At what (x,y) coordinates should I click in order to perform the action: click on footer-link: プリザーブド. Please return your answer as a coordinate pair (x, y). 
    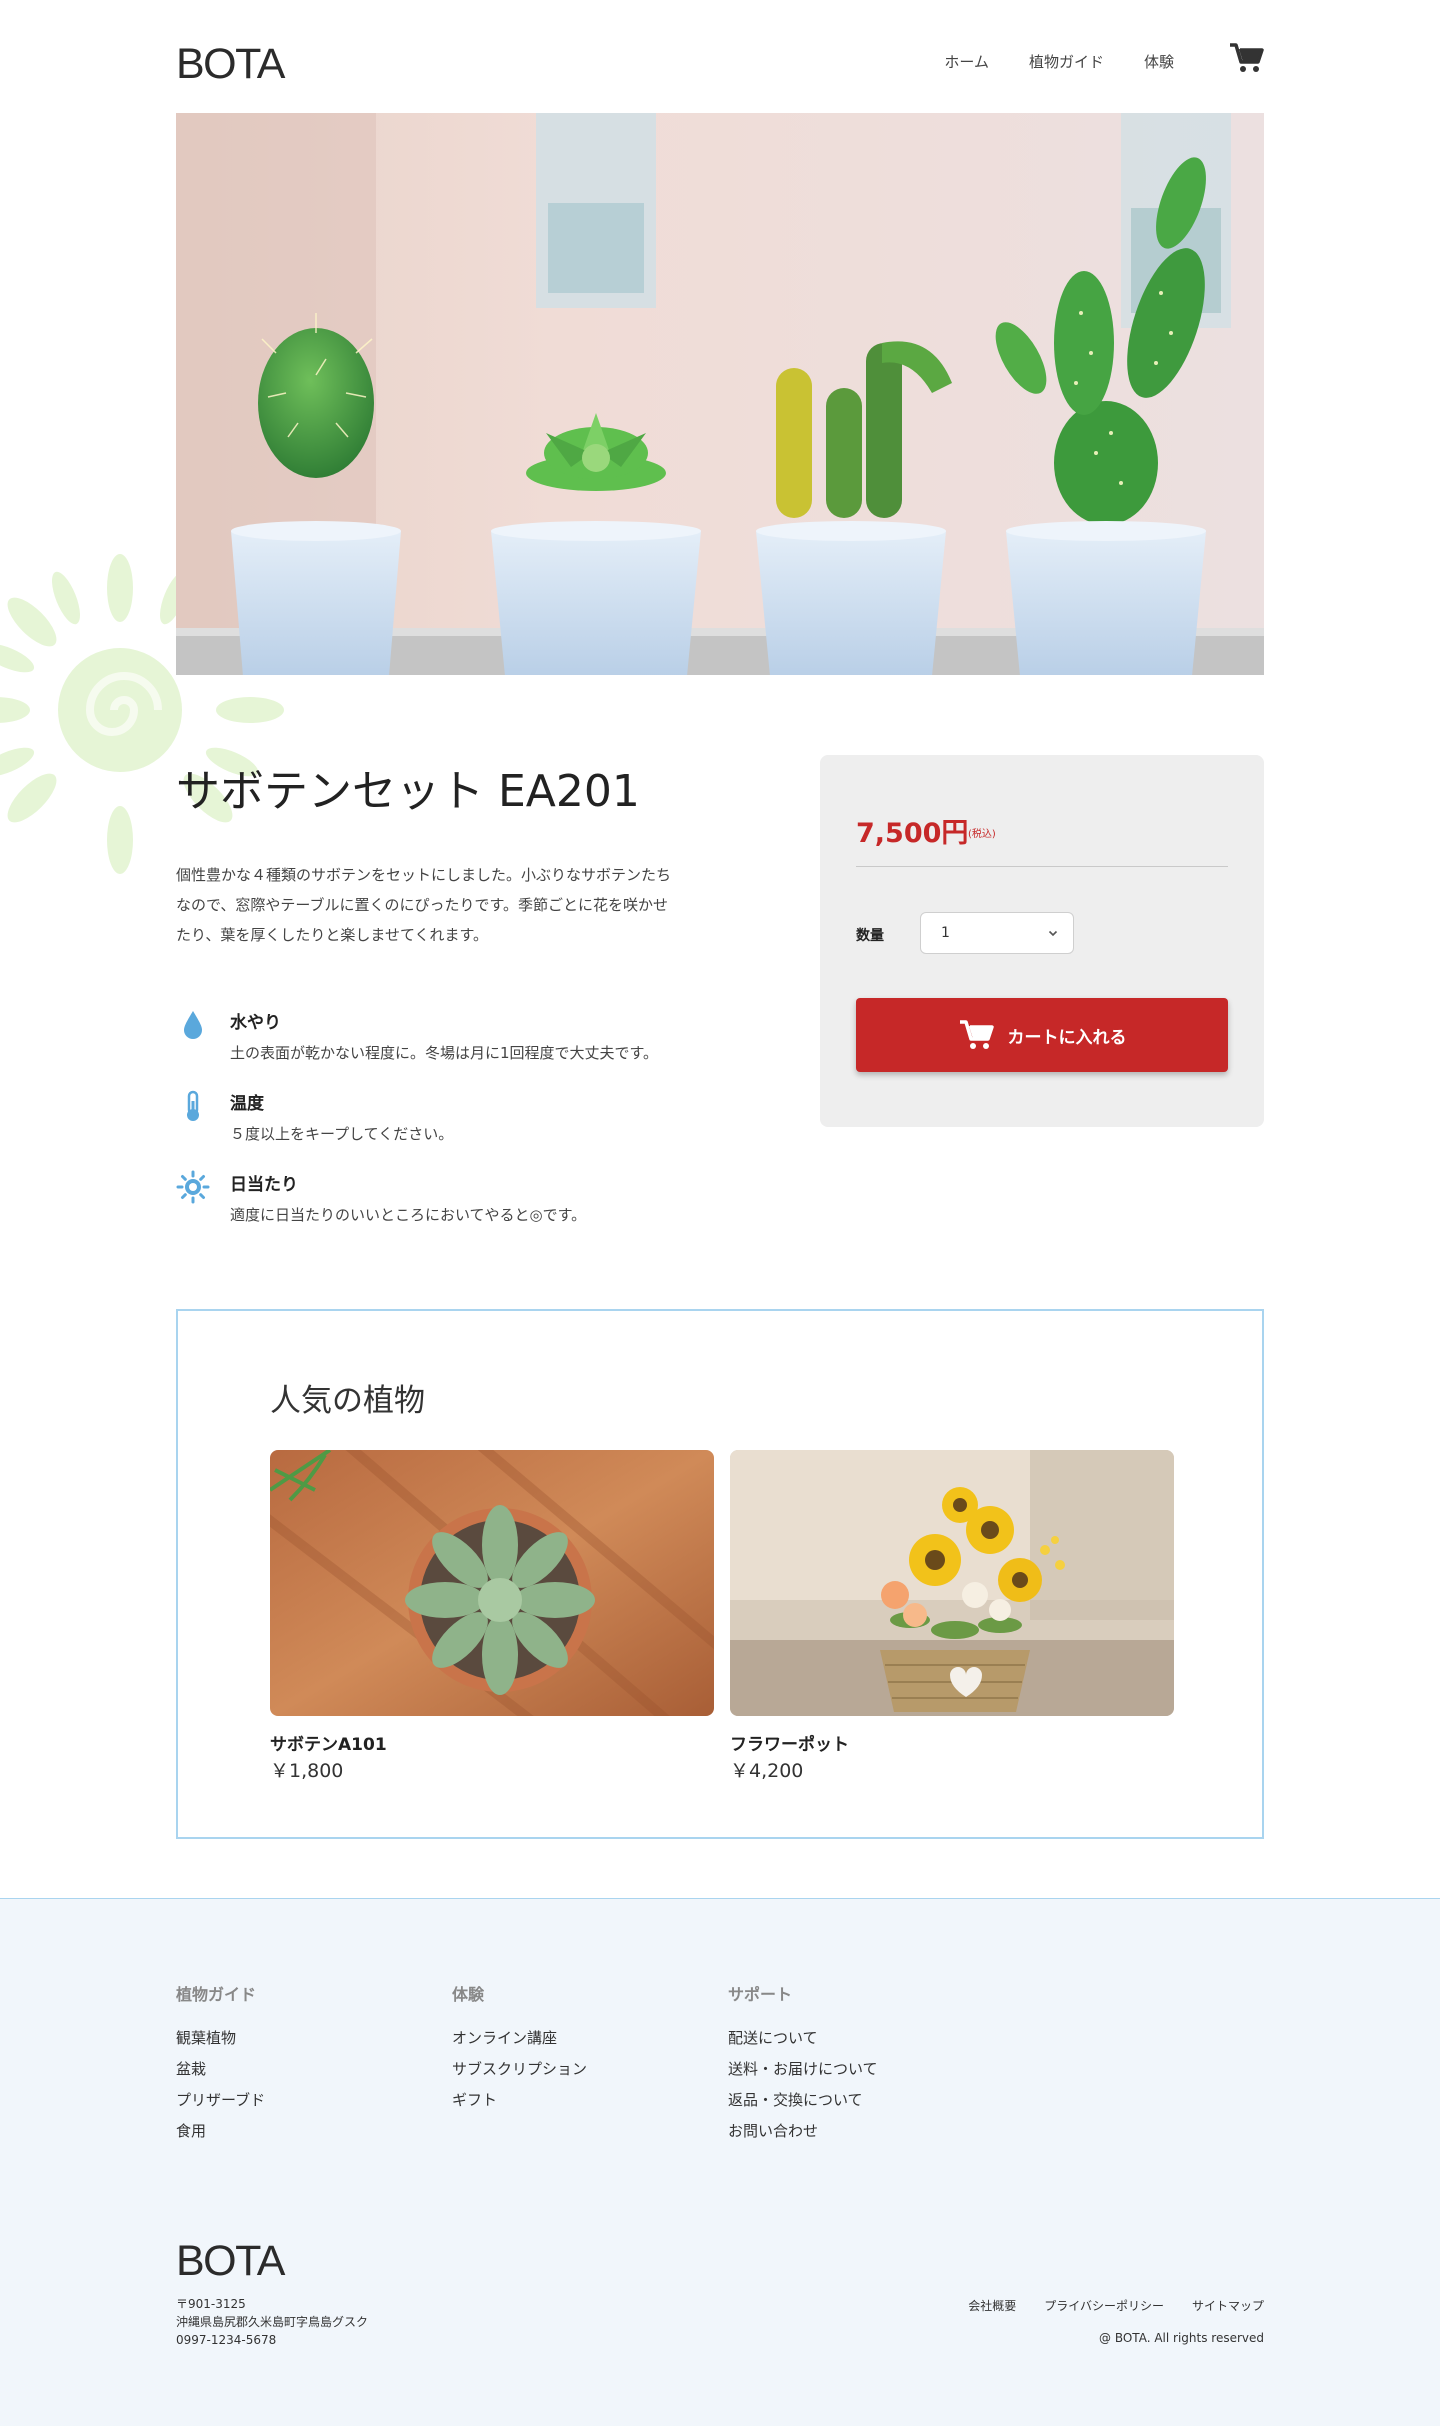
    Looking at the image, I should click on (220, 2104).